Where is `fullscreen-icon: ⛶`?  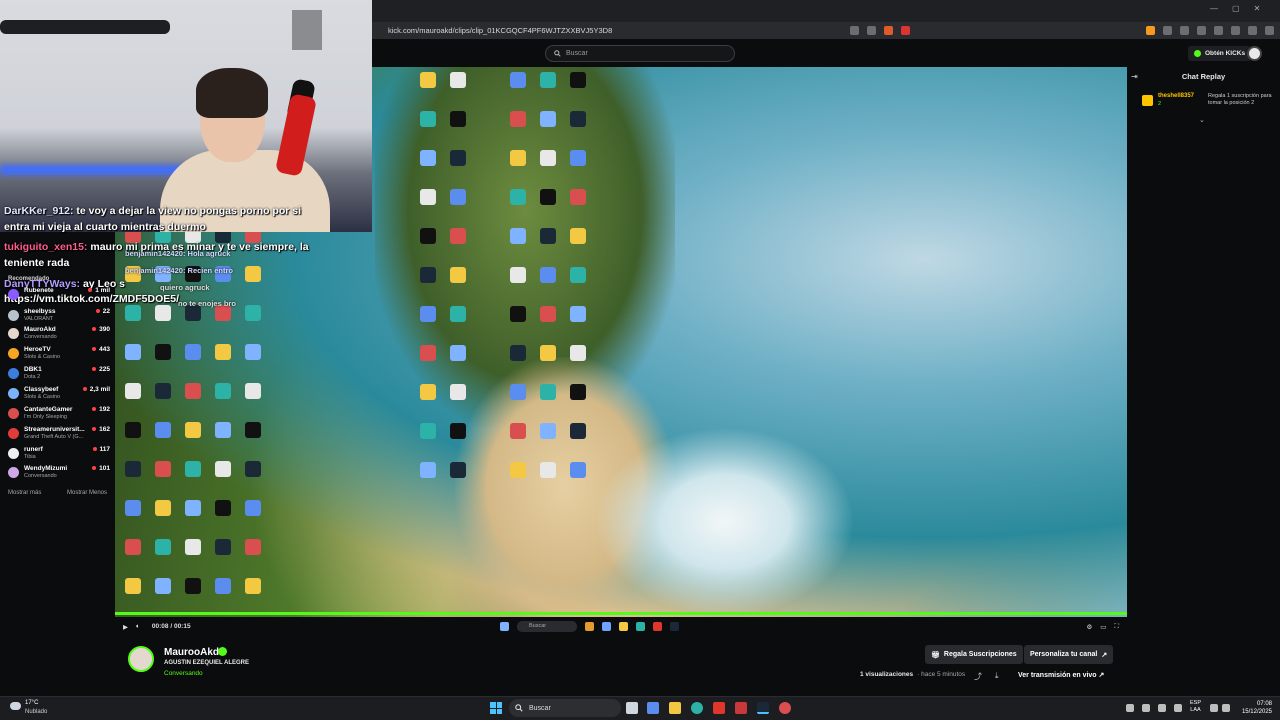
fullscreen-icon: ⛶ is located at coordinates (1116, 627).